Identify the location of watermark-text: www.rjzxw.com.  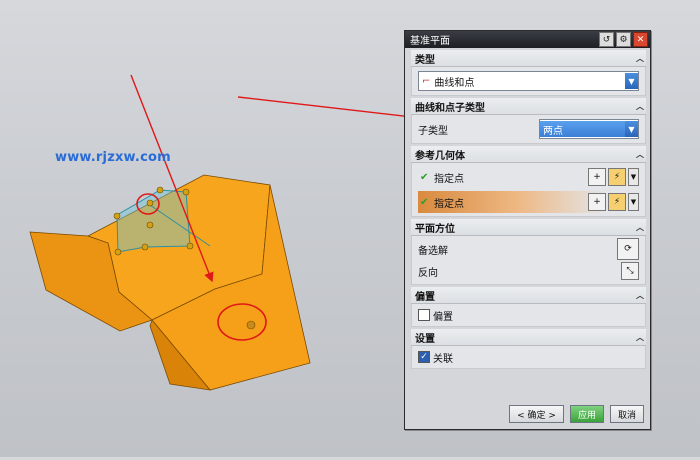
(113, 157).